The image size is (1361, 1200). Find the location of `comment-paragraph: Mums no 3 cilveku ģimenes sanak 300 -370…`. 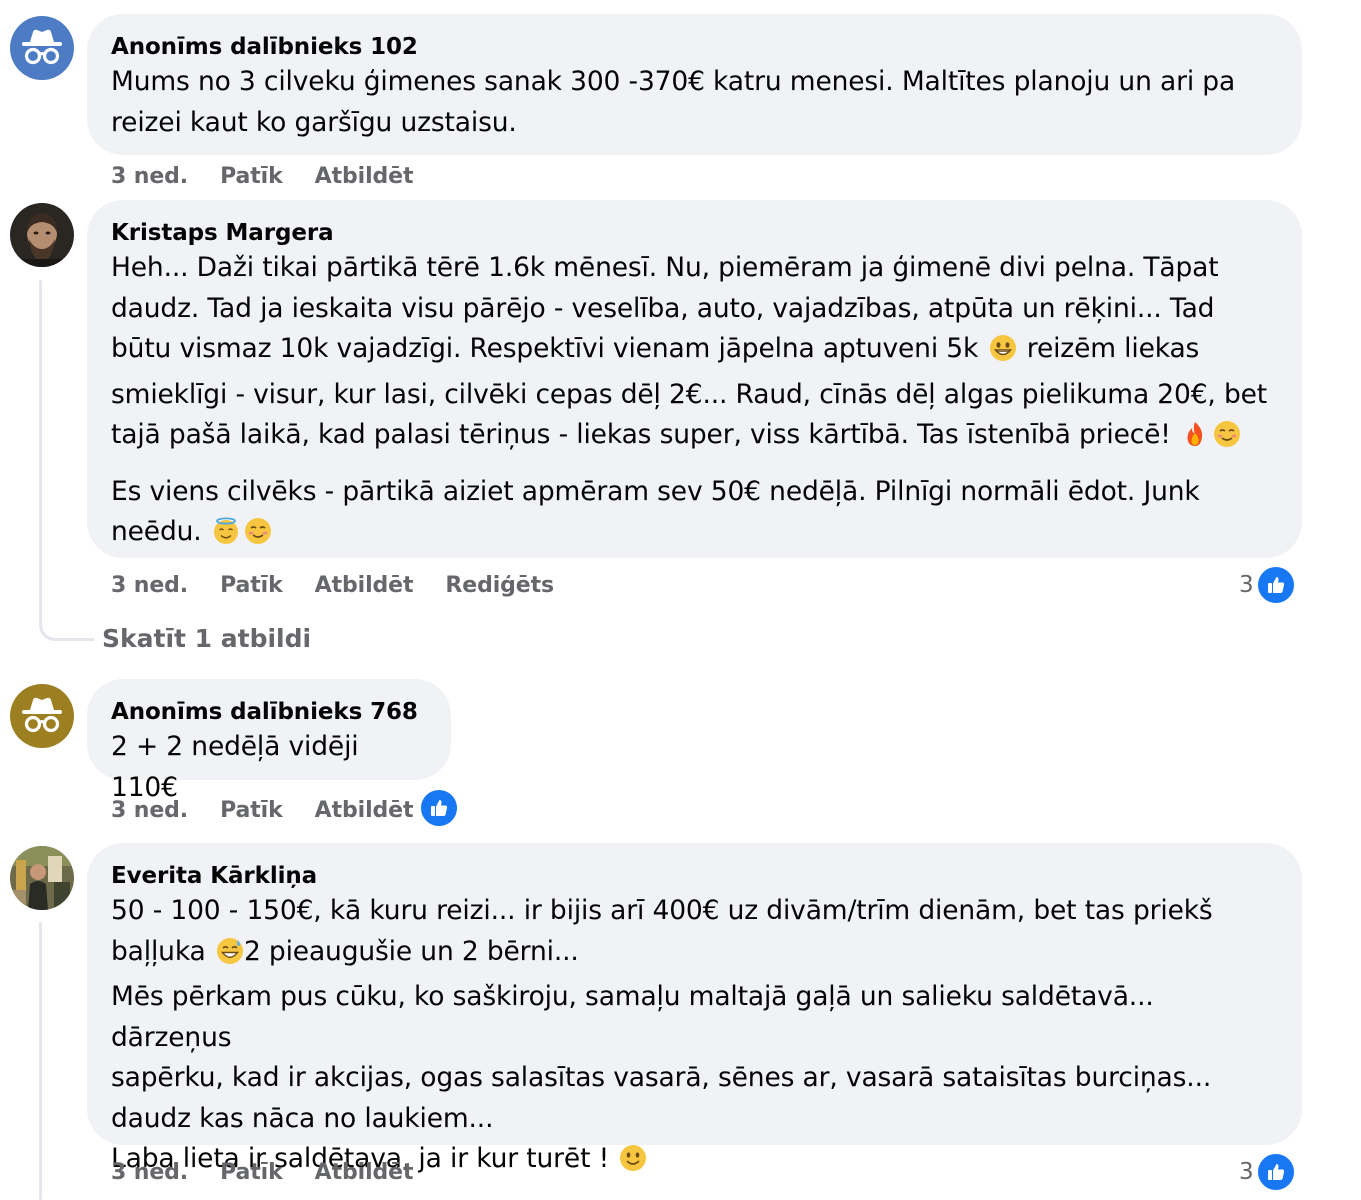

comment-paragraph: Mums no 3 cilveku ģimenes sanak 300 -370… is located at coordinates (673, 102).